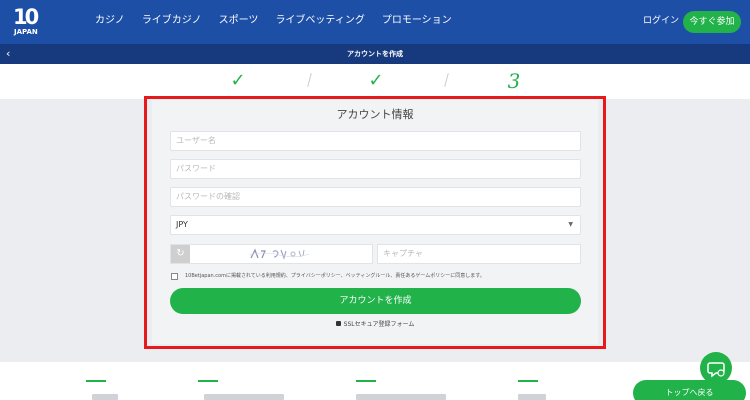 This screenshot has height=400, width=750. Describe the element at coordinates (239, 21) in the screenshot. I see `nav-item-sports: スポーツ` at that location.